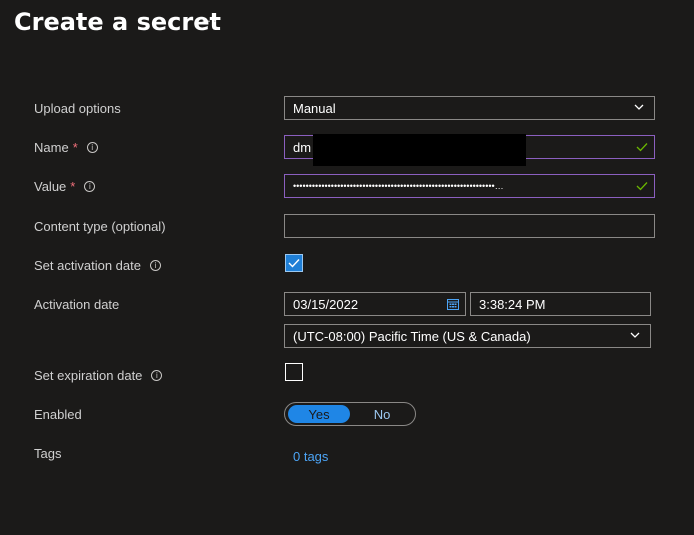  Describe the element at coordinates (469, 108) in the screenshot. I see `upload-options-select: Manual` at that location.